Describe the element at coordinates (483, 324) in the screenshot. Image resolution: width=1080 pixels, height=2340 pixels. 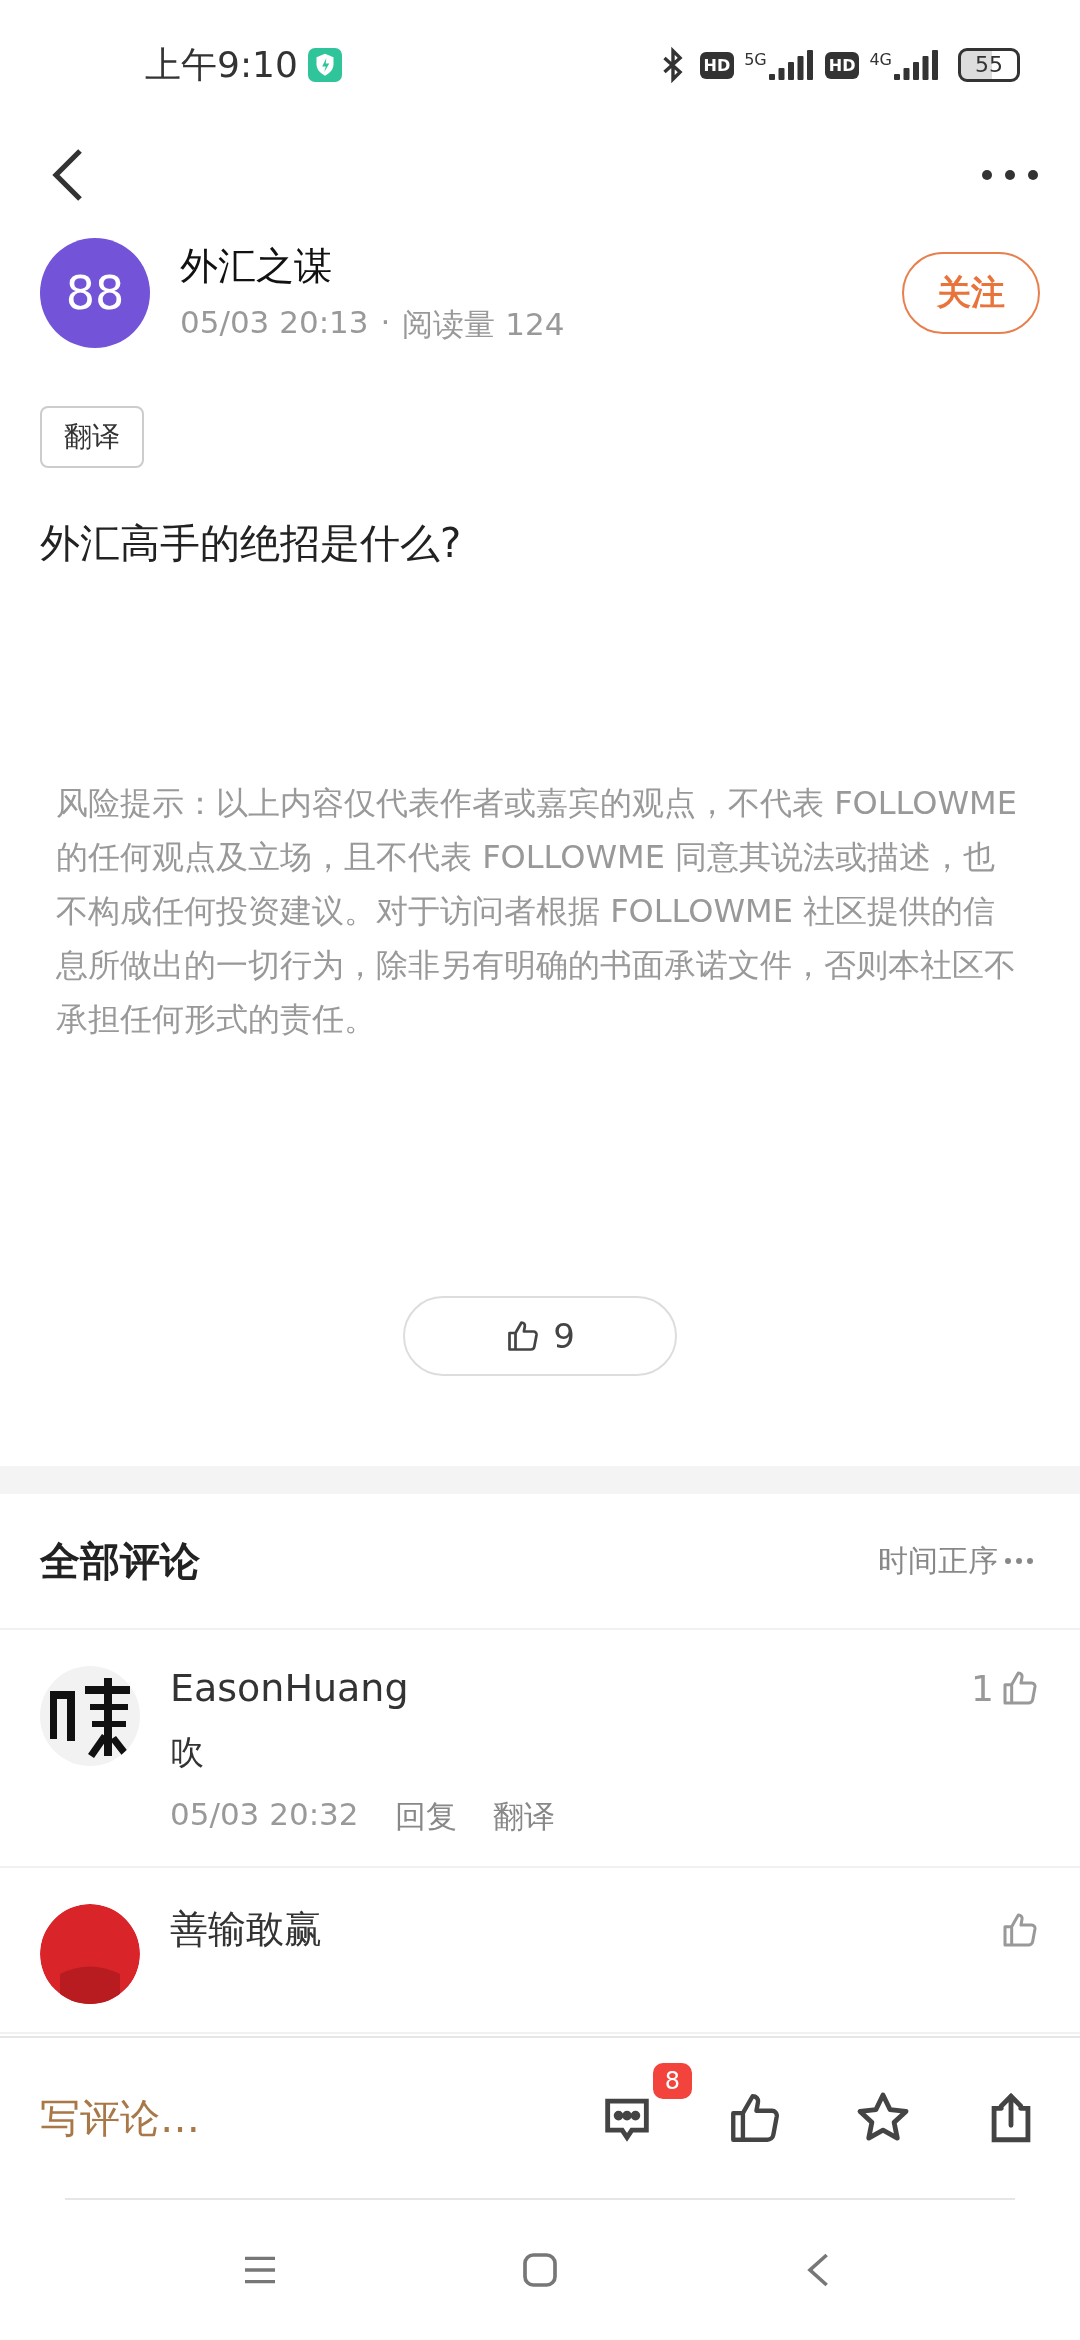
I see `view-count: 阅读量 124` at that location.